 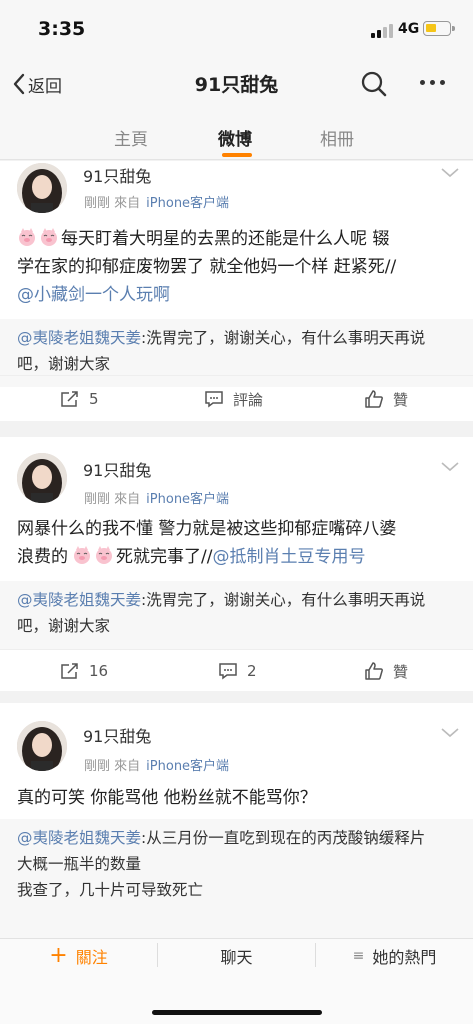 What do you see at coordinates (382, 31) in the screenshot?
I see `signal-icon` at bounding box center [382, 31].